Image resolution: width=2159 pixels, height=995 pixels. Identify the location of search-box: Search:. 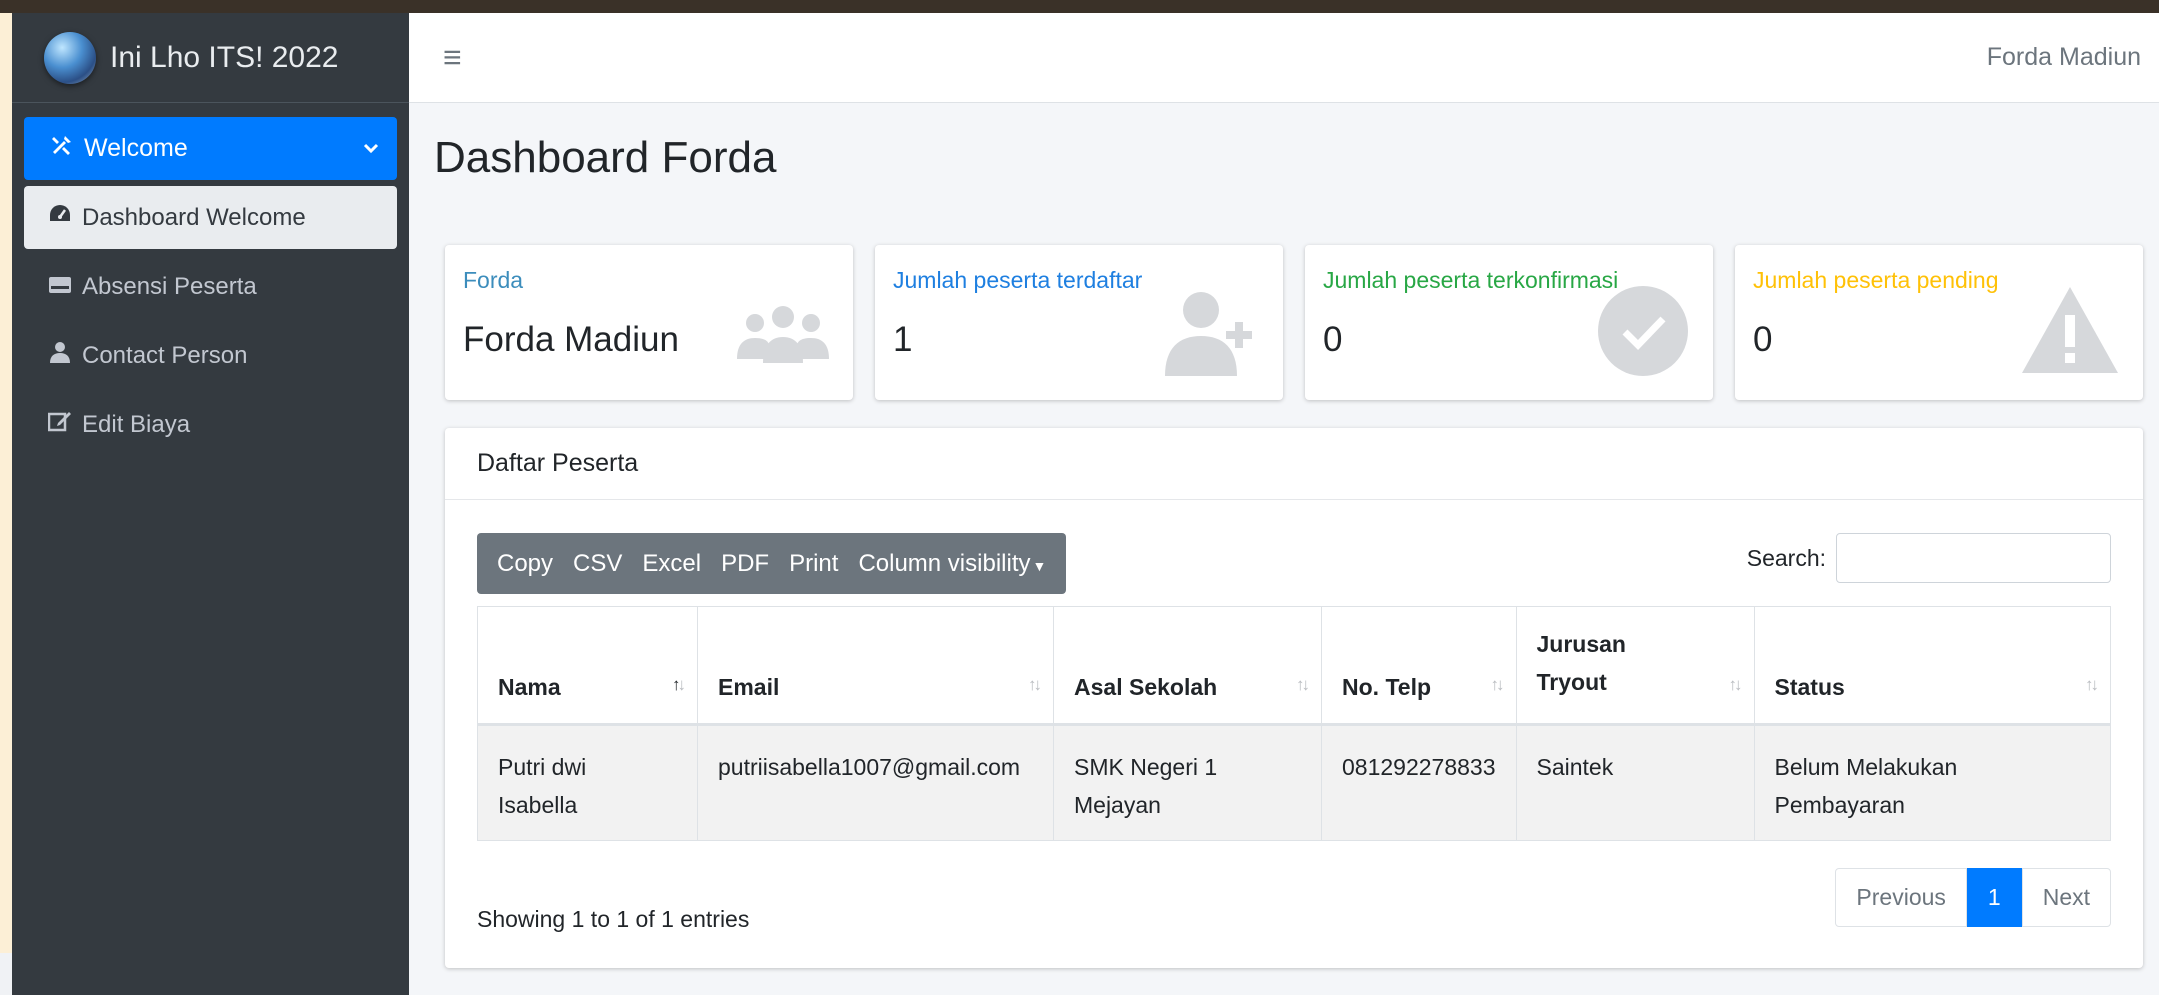
(1929, 558).